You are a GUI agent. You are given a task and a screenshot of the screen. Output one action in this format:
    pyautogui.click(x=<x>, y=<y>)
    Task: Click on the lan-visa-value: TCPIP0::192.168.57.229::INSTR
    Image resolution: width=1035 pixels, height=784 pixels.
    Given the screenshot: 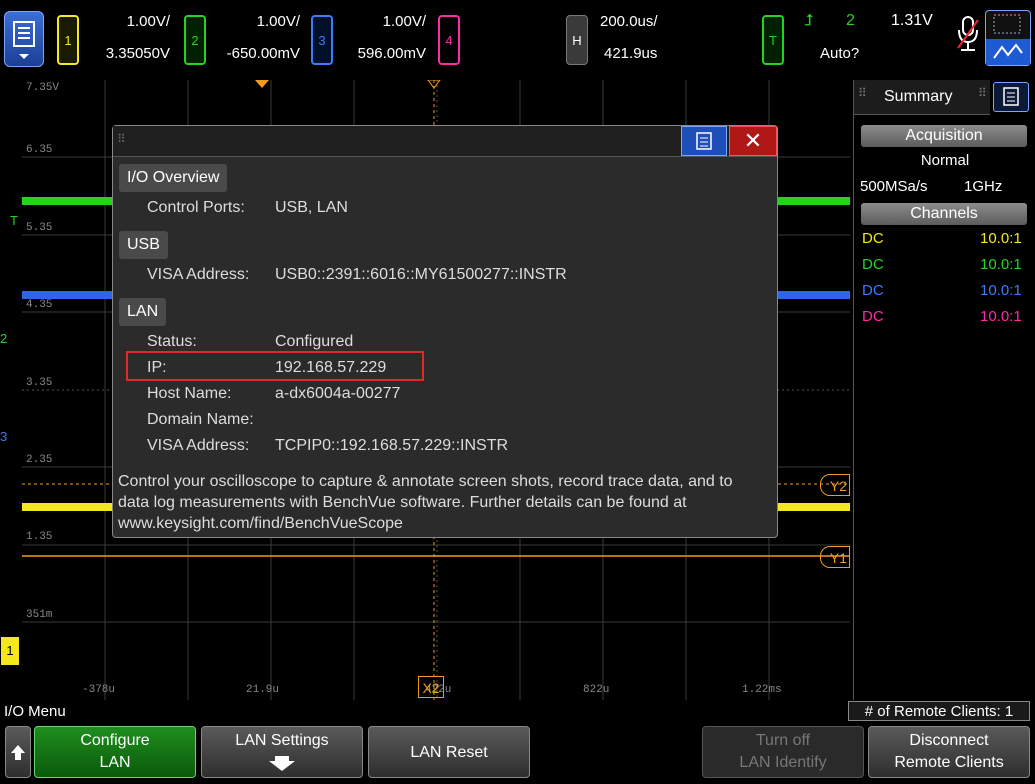 What is the action you would take?
    pyautogui.click(x=392, y=445)
    